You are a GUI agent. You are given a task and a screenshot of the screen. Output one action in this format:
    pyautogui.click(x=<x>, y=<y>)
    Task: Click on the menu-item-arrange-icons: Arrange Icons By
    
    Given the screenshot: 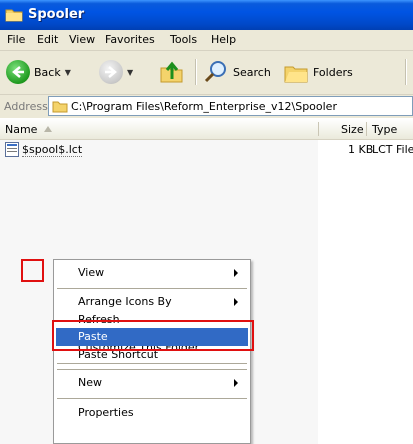 What is the action you would take?
    pyautogui.click(x=152, y=302)
    